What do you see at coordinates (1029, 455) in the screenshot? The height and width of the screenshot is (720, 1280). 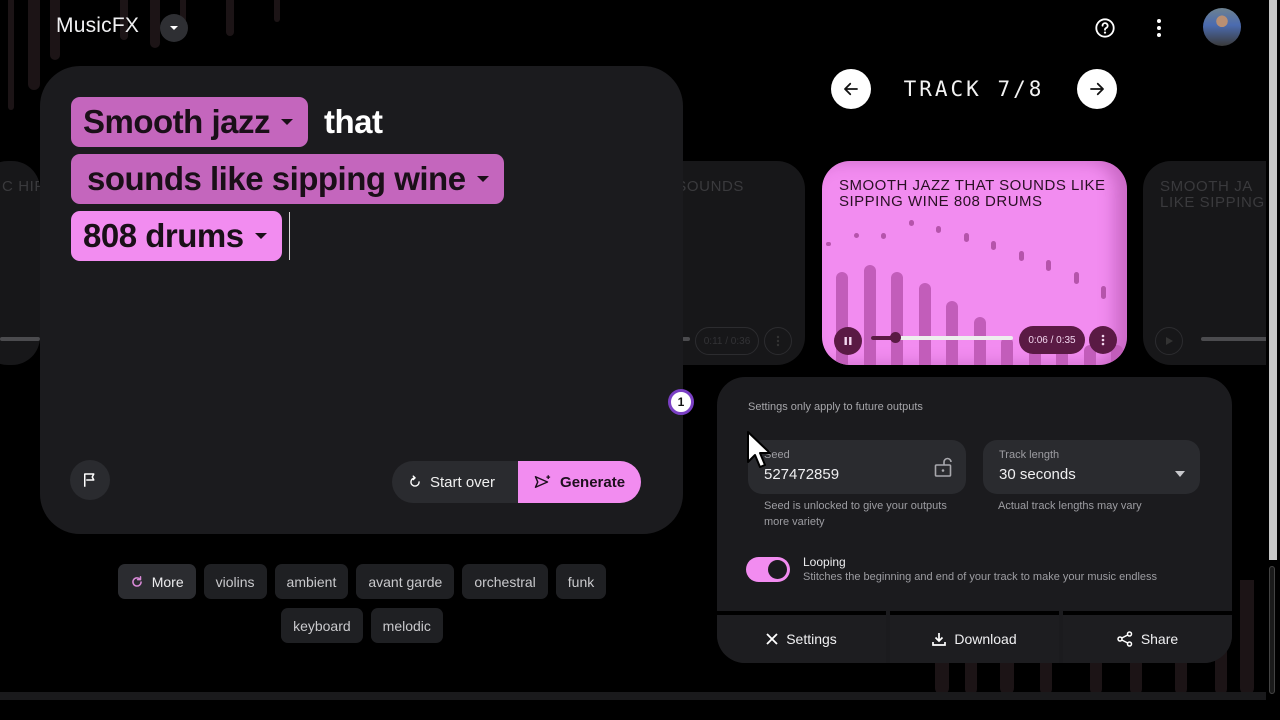 I see `track-length-label: Track length` at bounding box center [1029, 455].